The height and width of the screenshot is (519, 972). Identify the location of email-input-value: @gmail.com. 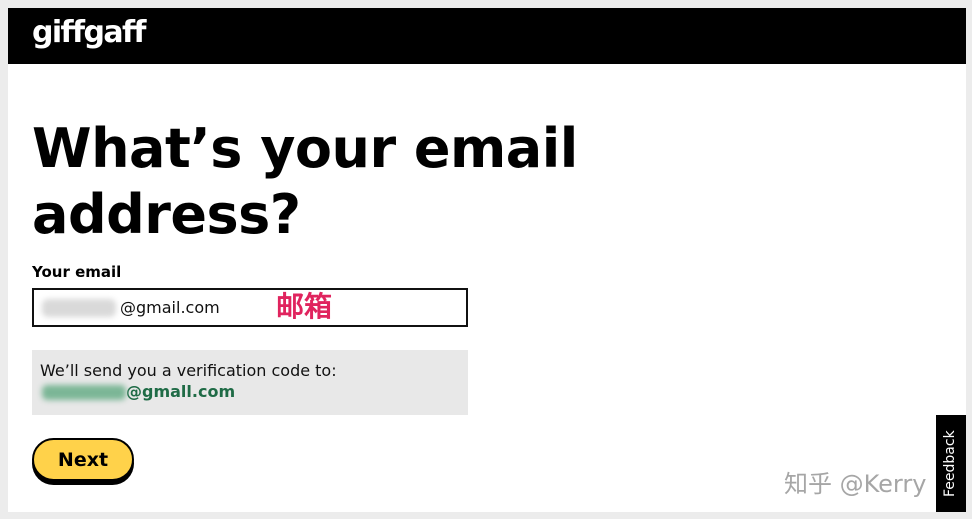
(170, 307).